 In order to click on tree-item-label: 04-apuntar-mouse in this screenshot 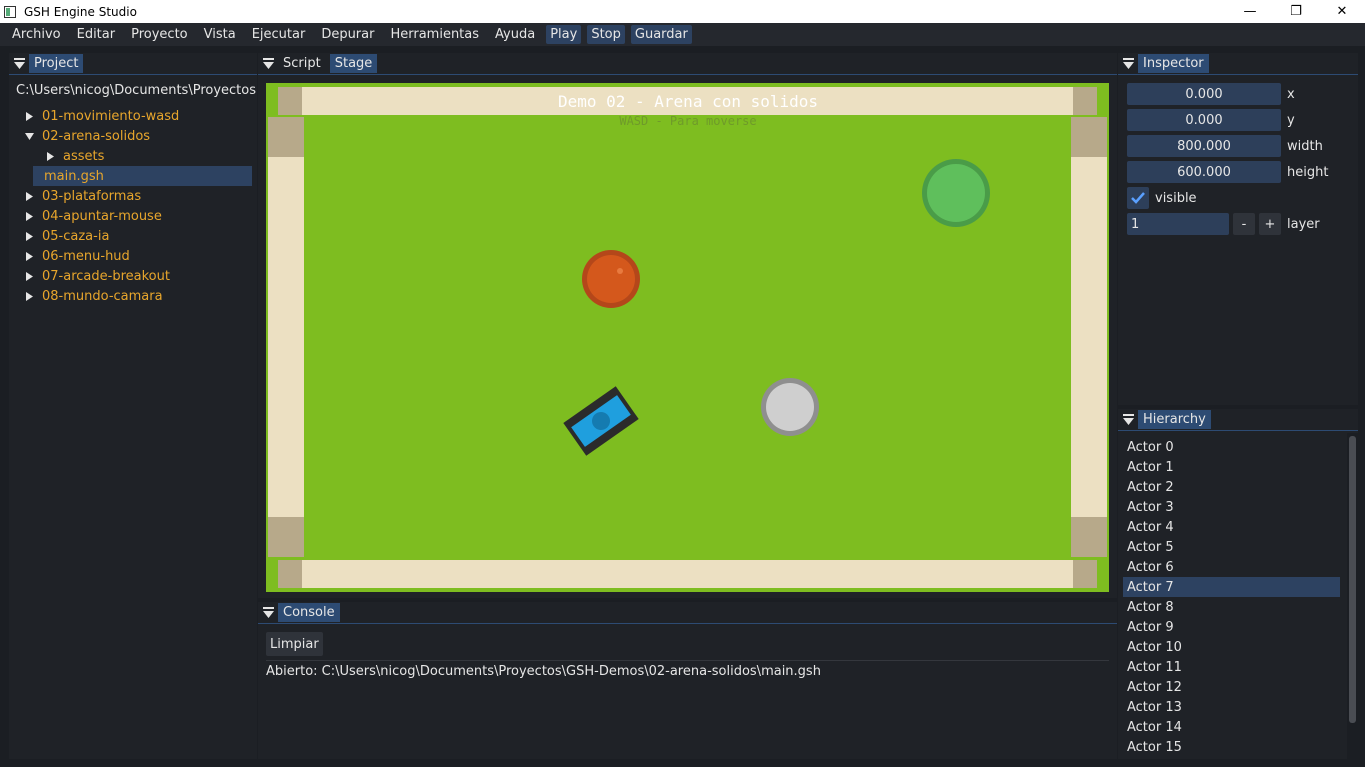, I will do `click(102, 216)`.